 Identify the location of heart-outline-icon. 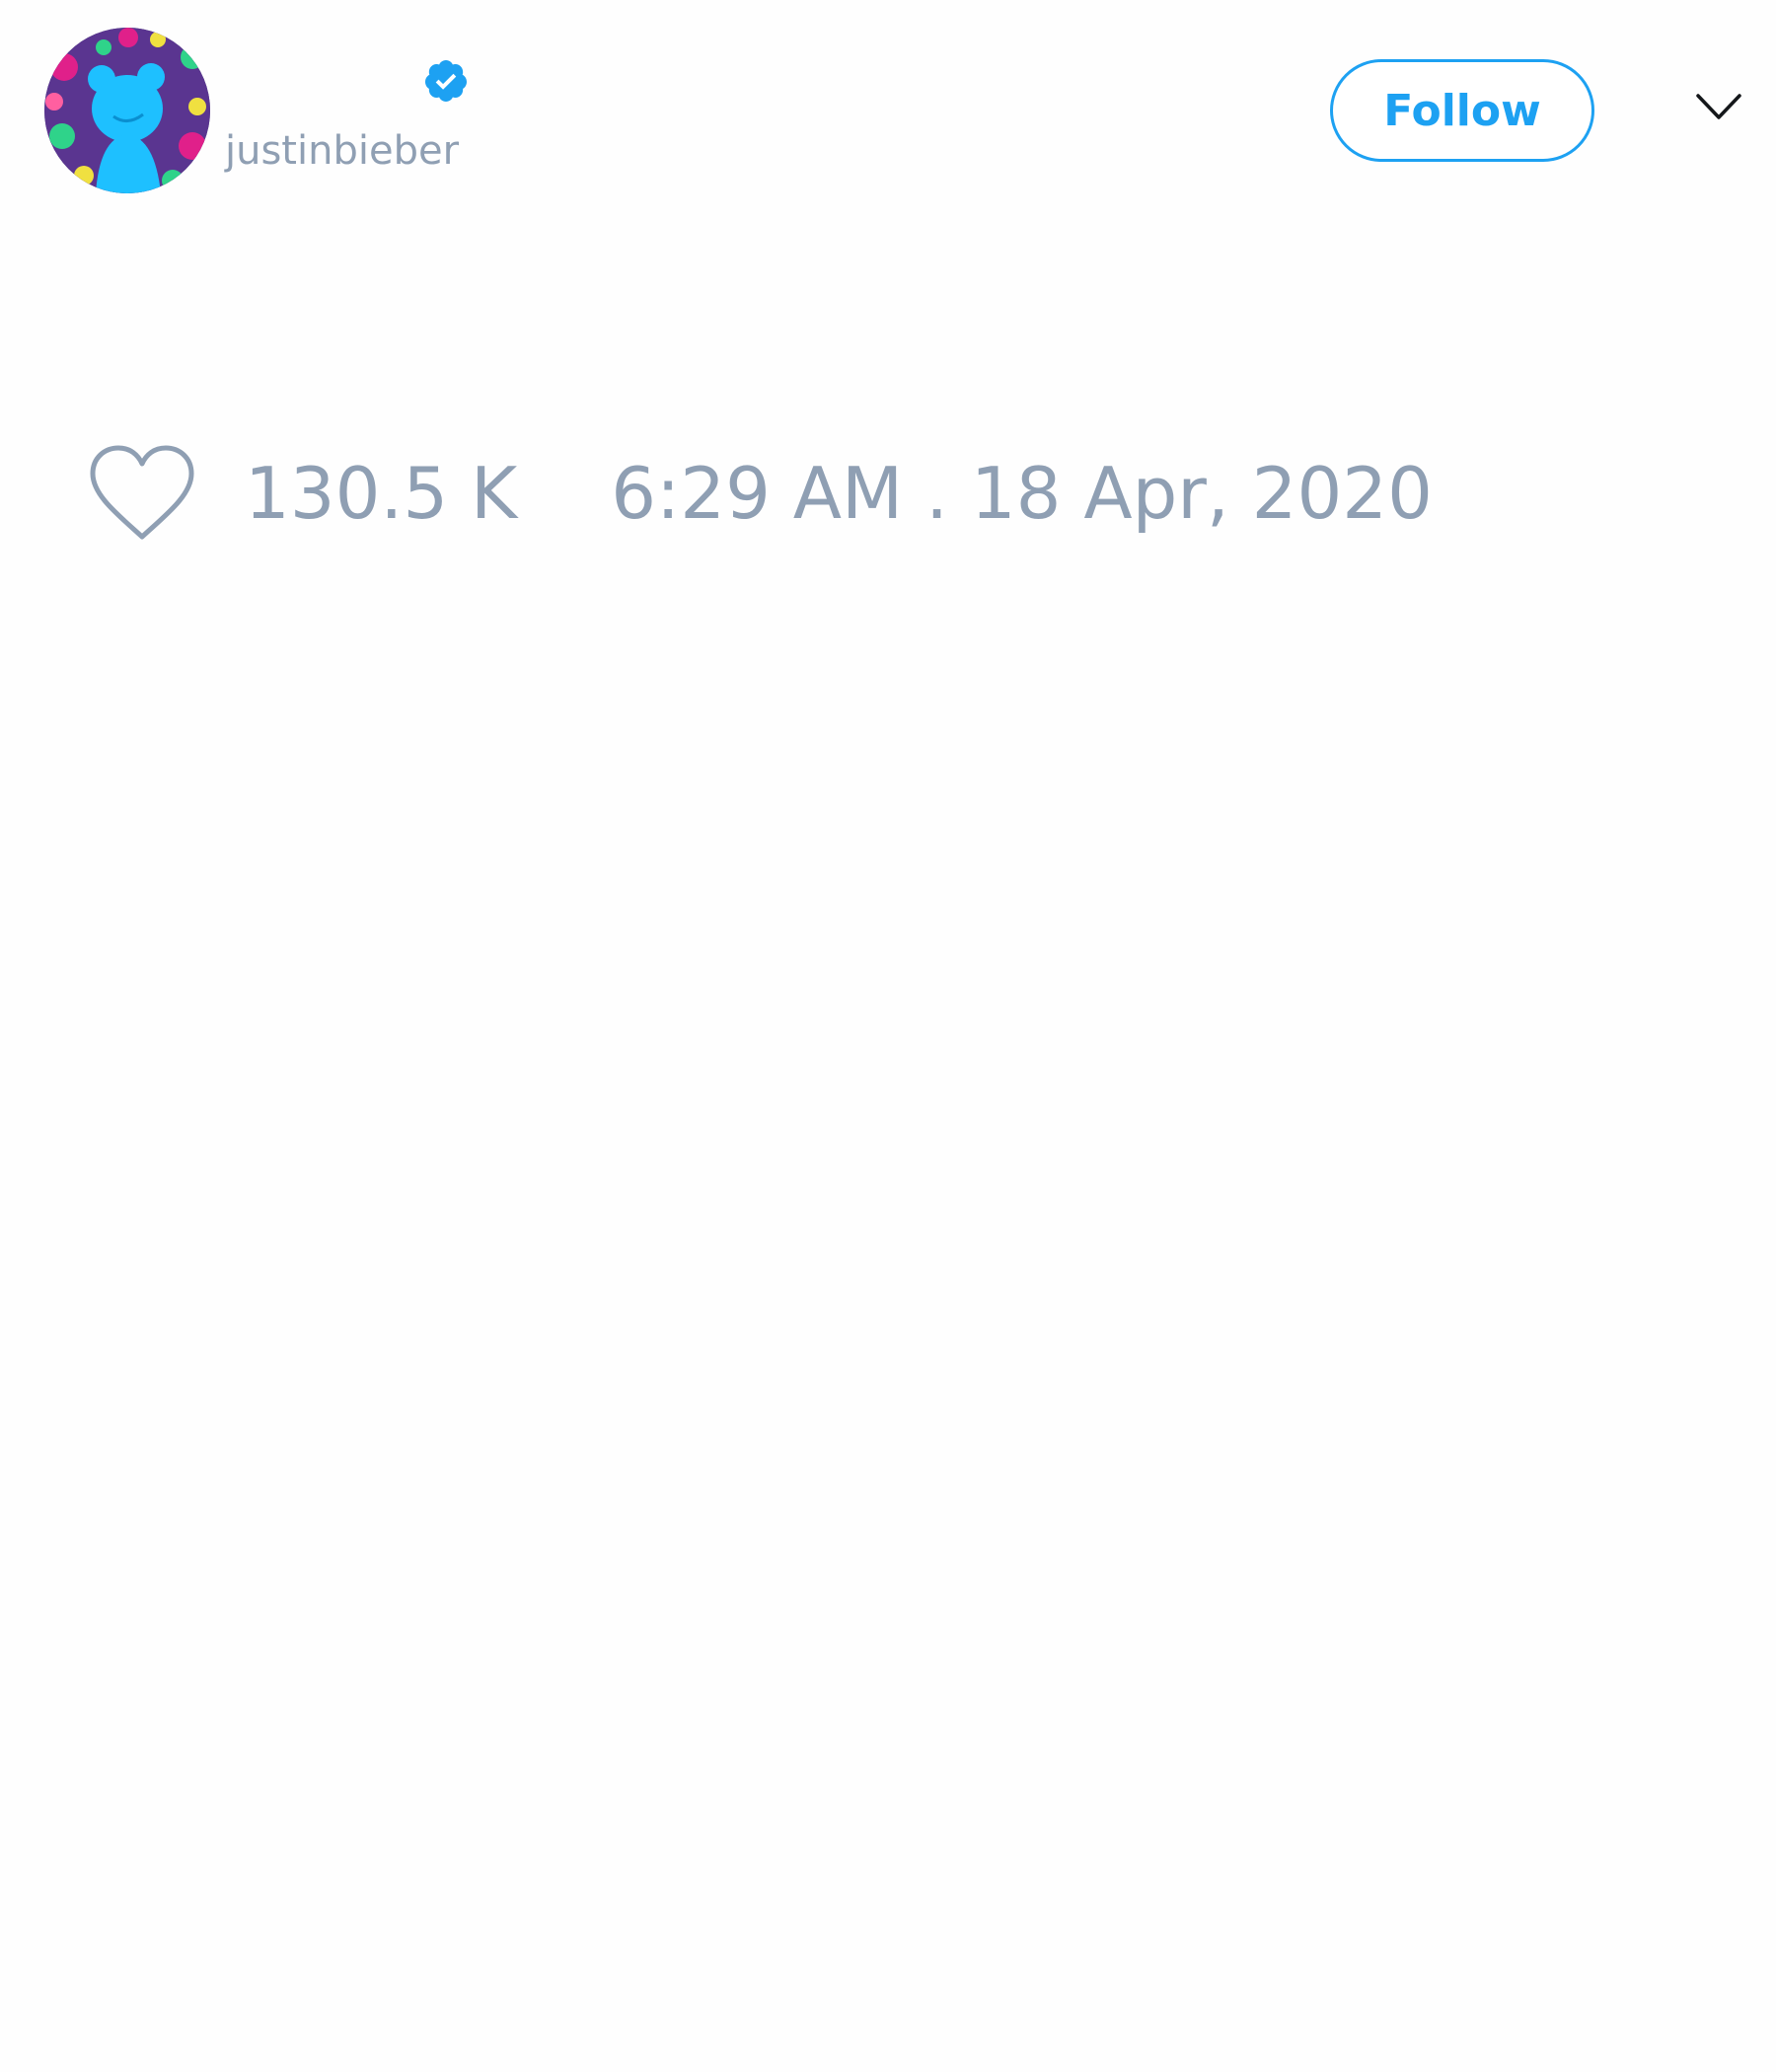
(142, 494).